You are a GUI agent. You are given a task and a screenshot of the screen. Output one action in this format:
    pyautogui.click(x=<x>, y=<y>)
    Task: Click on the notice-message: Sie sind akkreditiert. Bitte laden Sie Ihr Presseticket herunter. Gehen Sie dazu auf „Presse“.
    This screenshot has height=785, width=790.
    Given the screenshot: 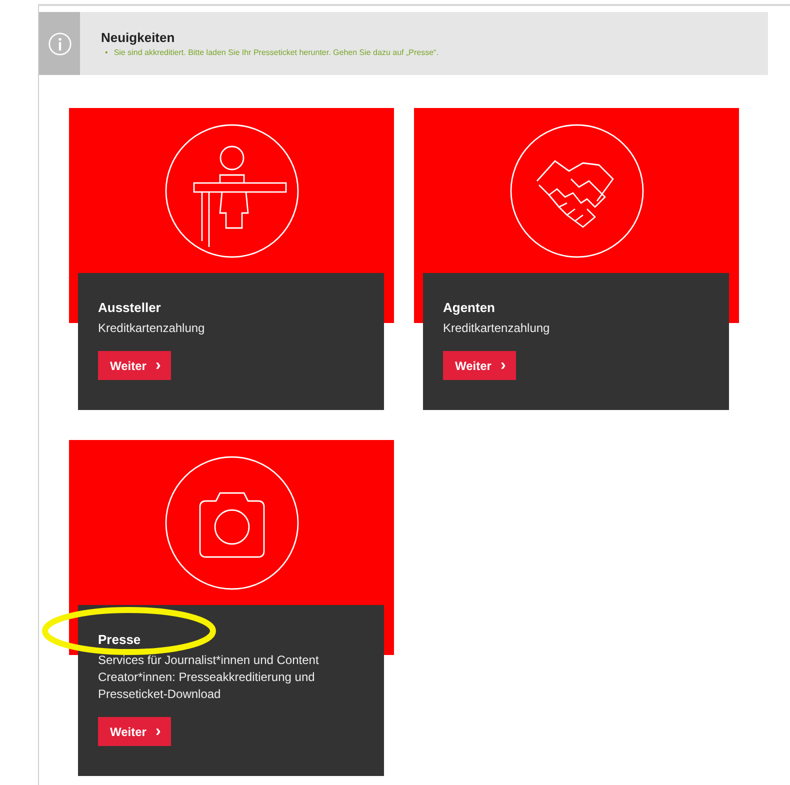 What is the action you would take?
    pyautogui.click(x=276, y=53)
    